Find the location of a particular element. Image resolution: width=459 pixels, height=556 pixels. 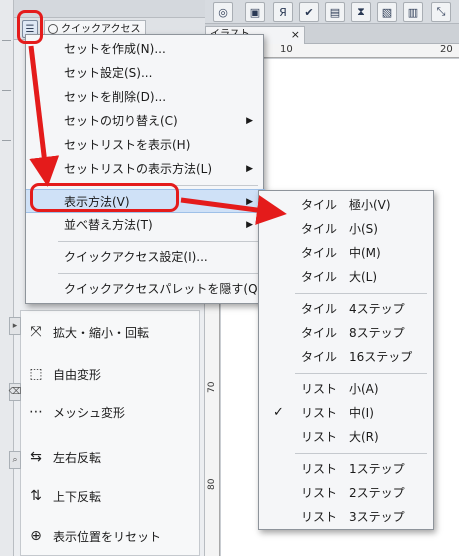

submenu-item-tile-4step: タイル 4ステップ is located at coordinates (347, 309).